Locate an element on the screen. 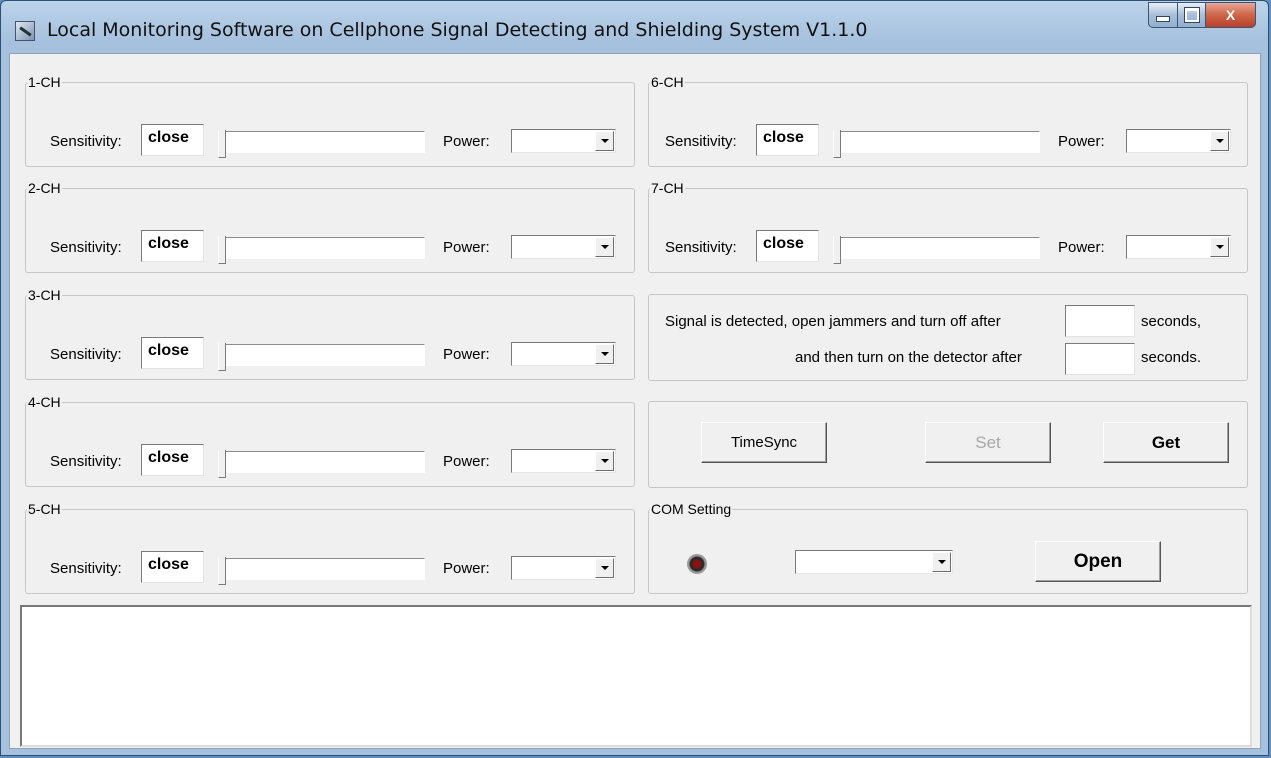 The width and height of the screenshot is (1271, 758). maximize-icon is located at coordinates (1191, 15).